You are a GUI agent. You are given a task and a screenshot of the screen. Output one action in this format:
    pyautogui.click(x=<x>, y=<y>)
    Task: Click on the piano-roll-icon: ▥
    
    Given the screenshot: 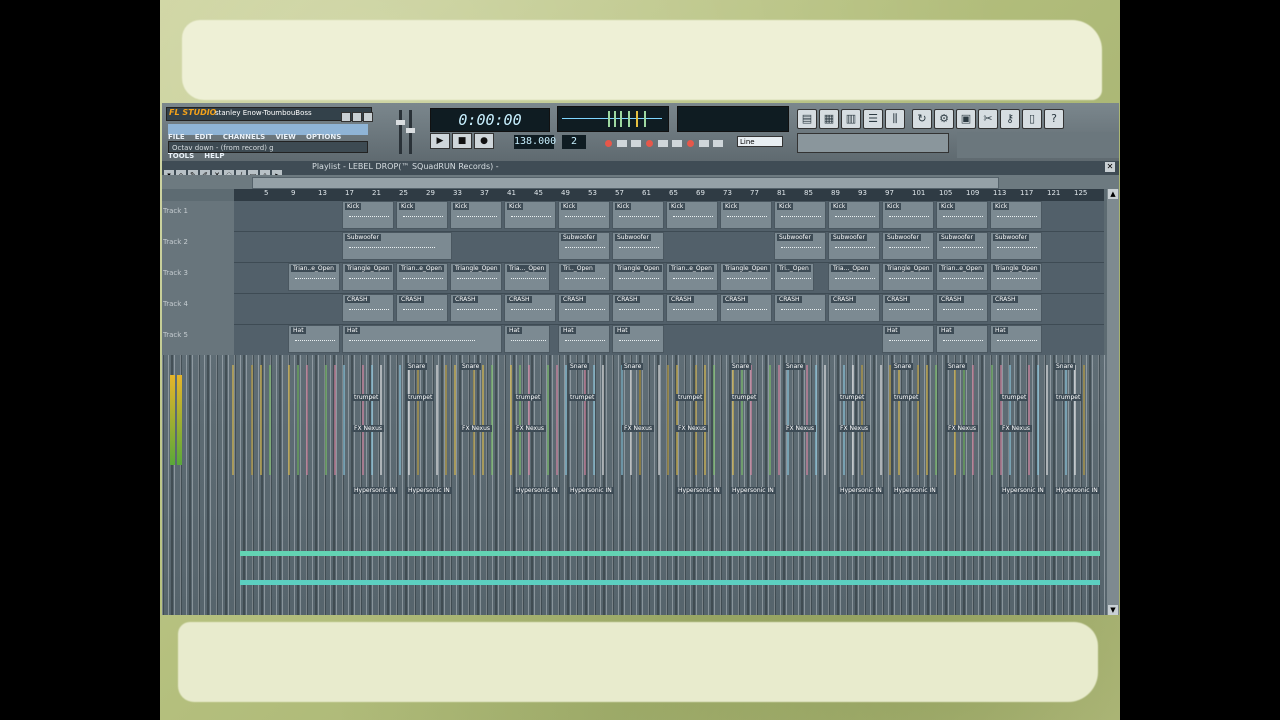 What is the action you would take?
    pyautogui.click(x=851, y=119)
    